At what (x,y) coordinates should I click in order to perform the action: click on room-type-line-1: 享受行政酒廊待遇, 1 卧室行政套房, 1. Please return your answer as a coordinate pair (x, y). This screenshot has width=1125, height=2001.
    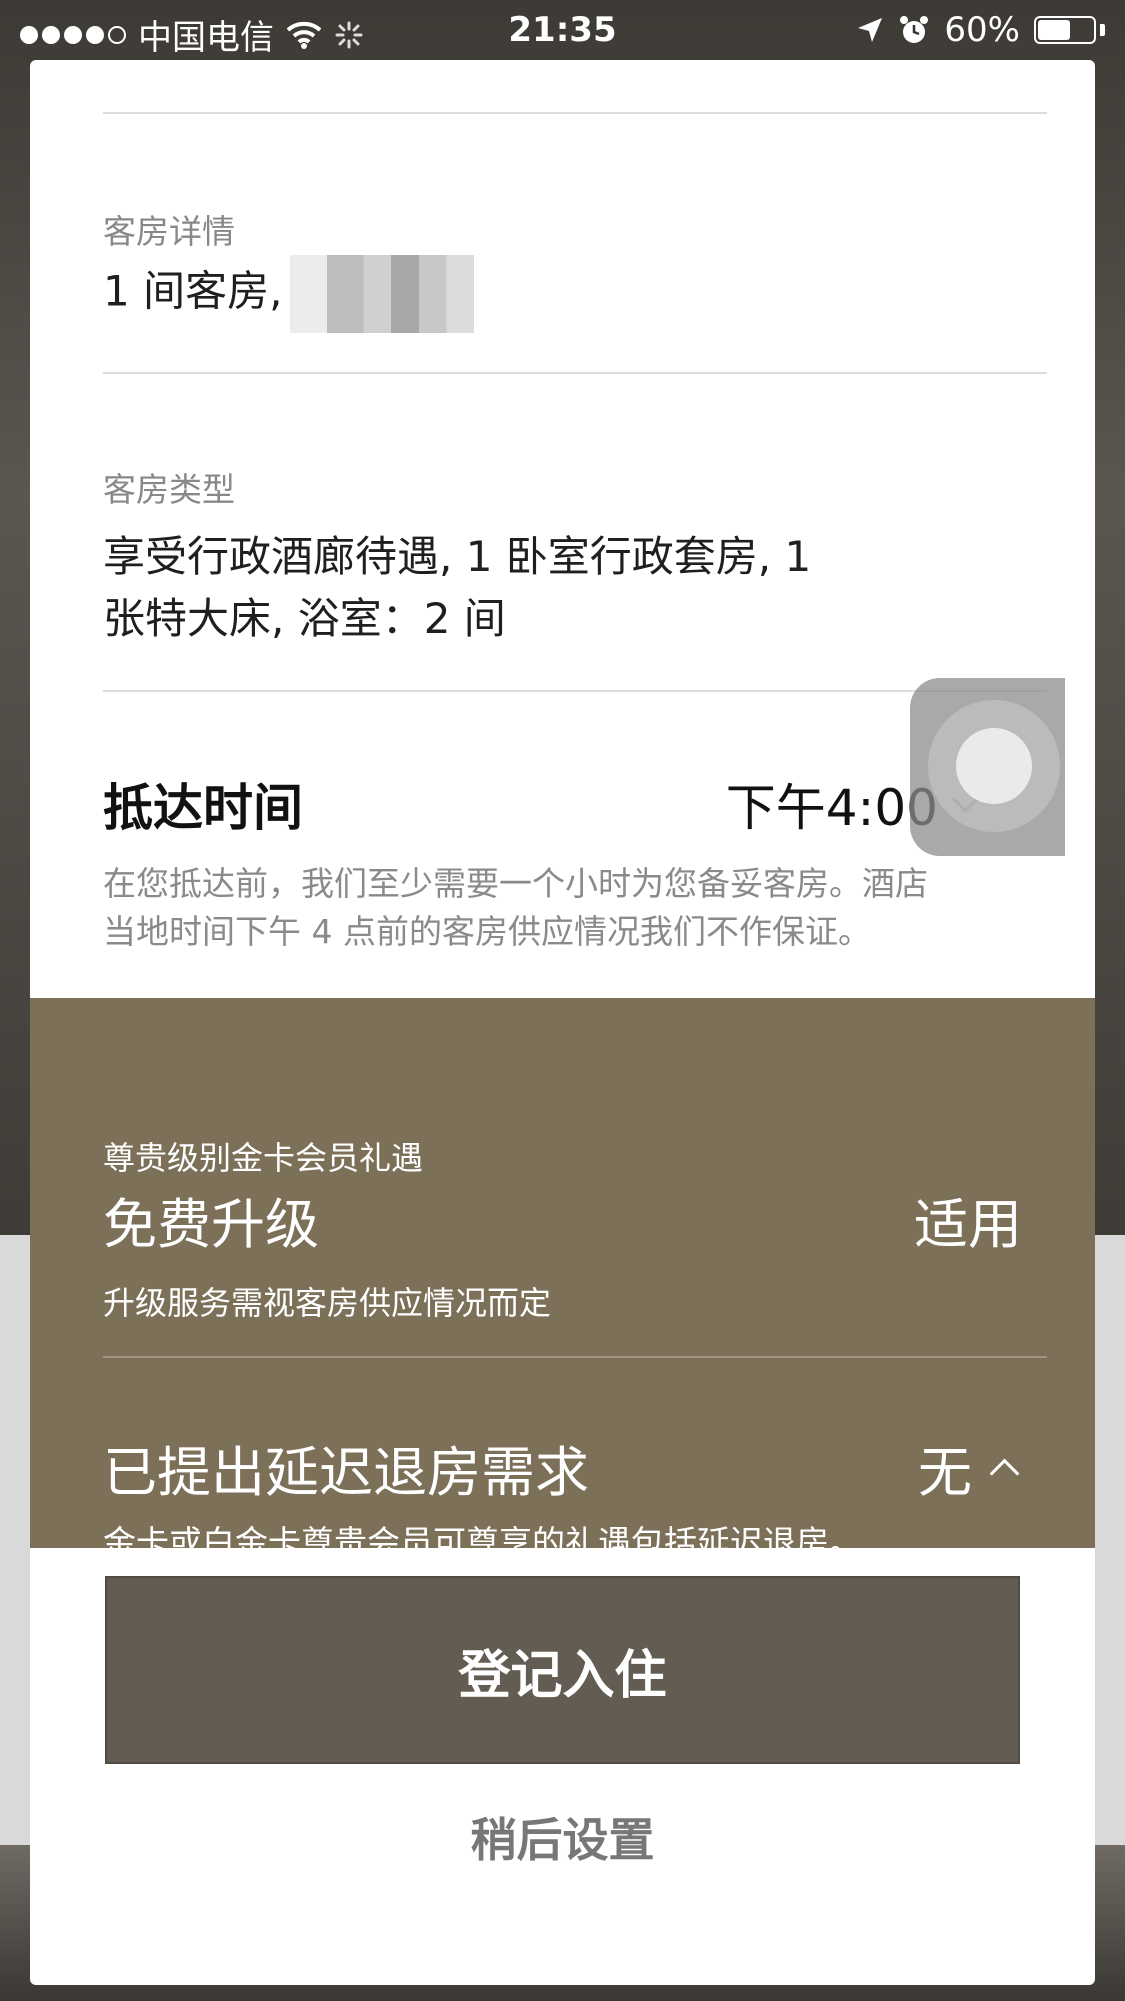
    Looking at the image, I should click on (457, 556).